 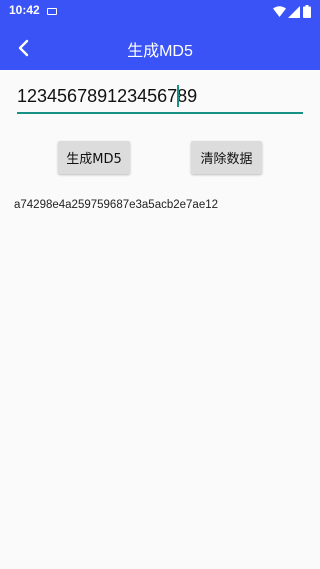 What do you see at coordinates (294, 12) in the screenshot?
I see `signal-icon` at bounding box center [294, 12].